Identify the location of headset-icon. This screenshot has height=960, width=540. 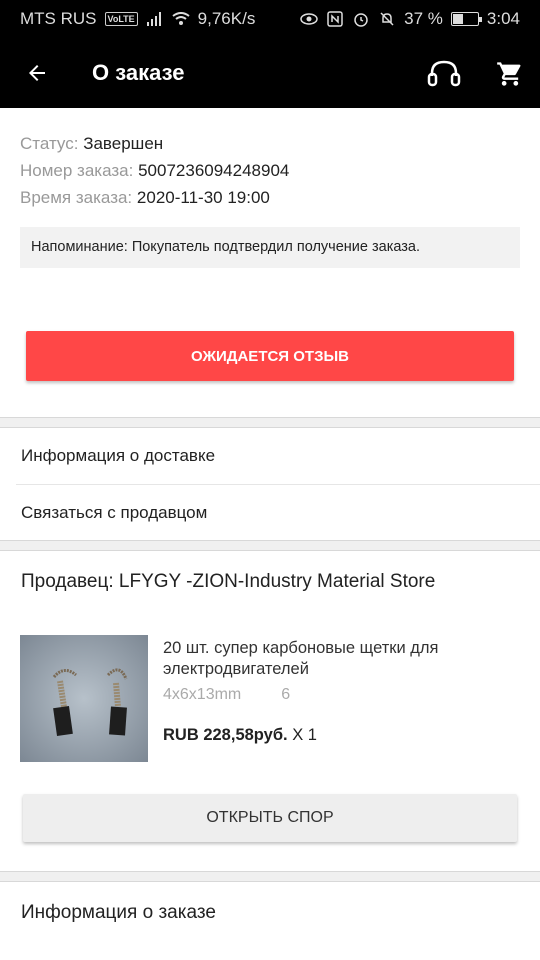
(444, 73).